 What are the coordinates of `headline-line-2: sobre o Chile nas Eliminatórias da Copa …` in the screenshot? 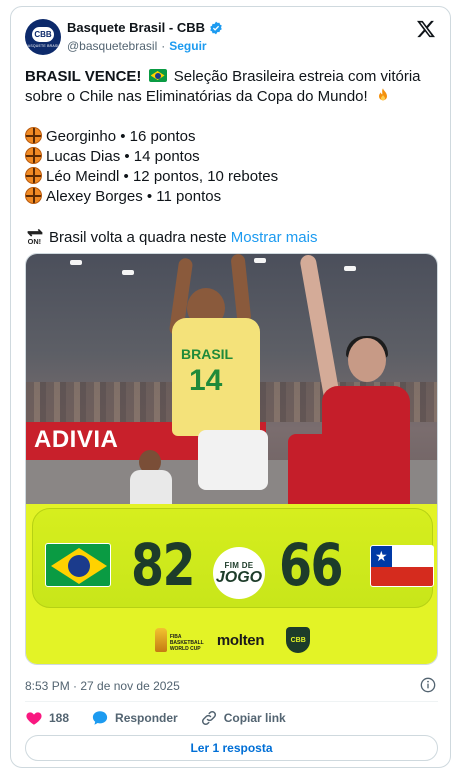 It's located at (233, 97).